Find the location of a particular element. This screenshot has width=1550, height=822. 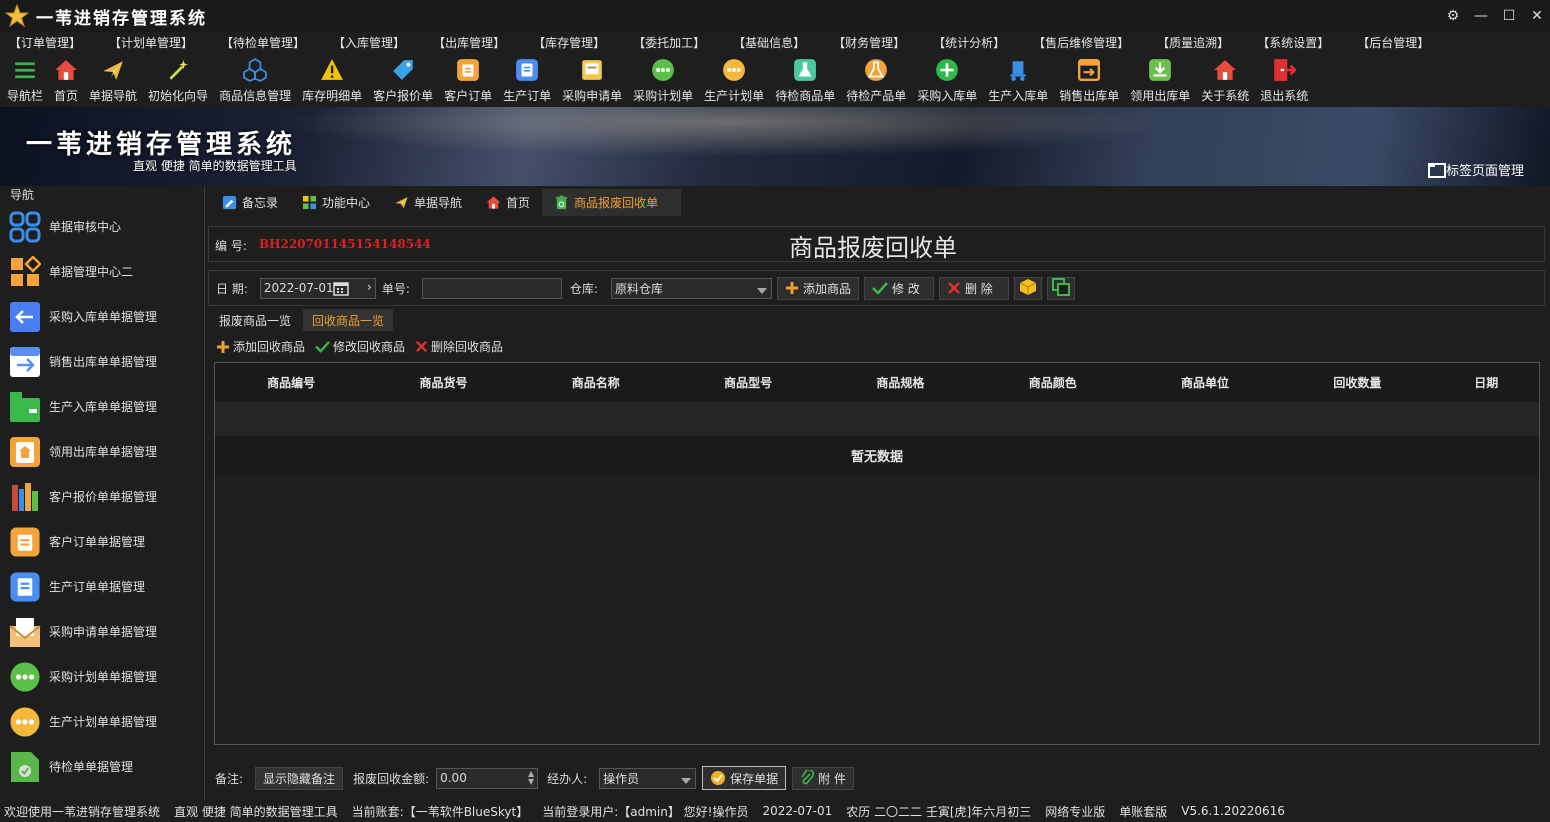

delete-recycle-button: 删除回收商品 is located at coordinates (459, 346).